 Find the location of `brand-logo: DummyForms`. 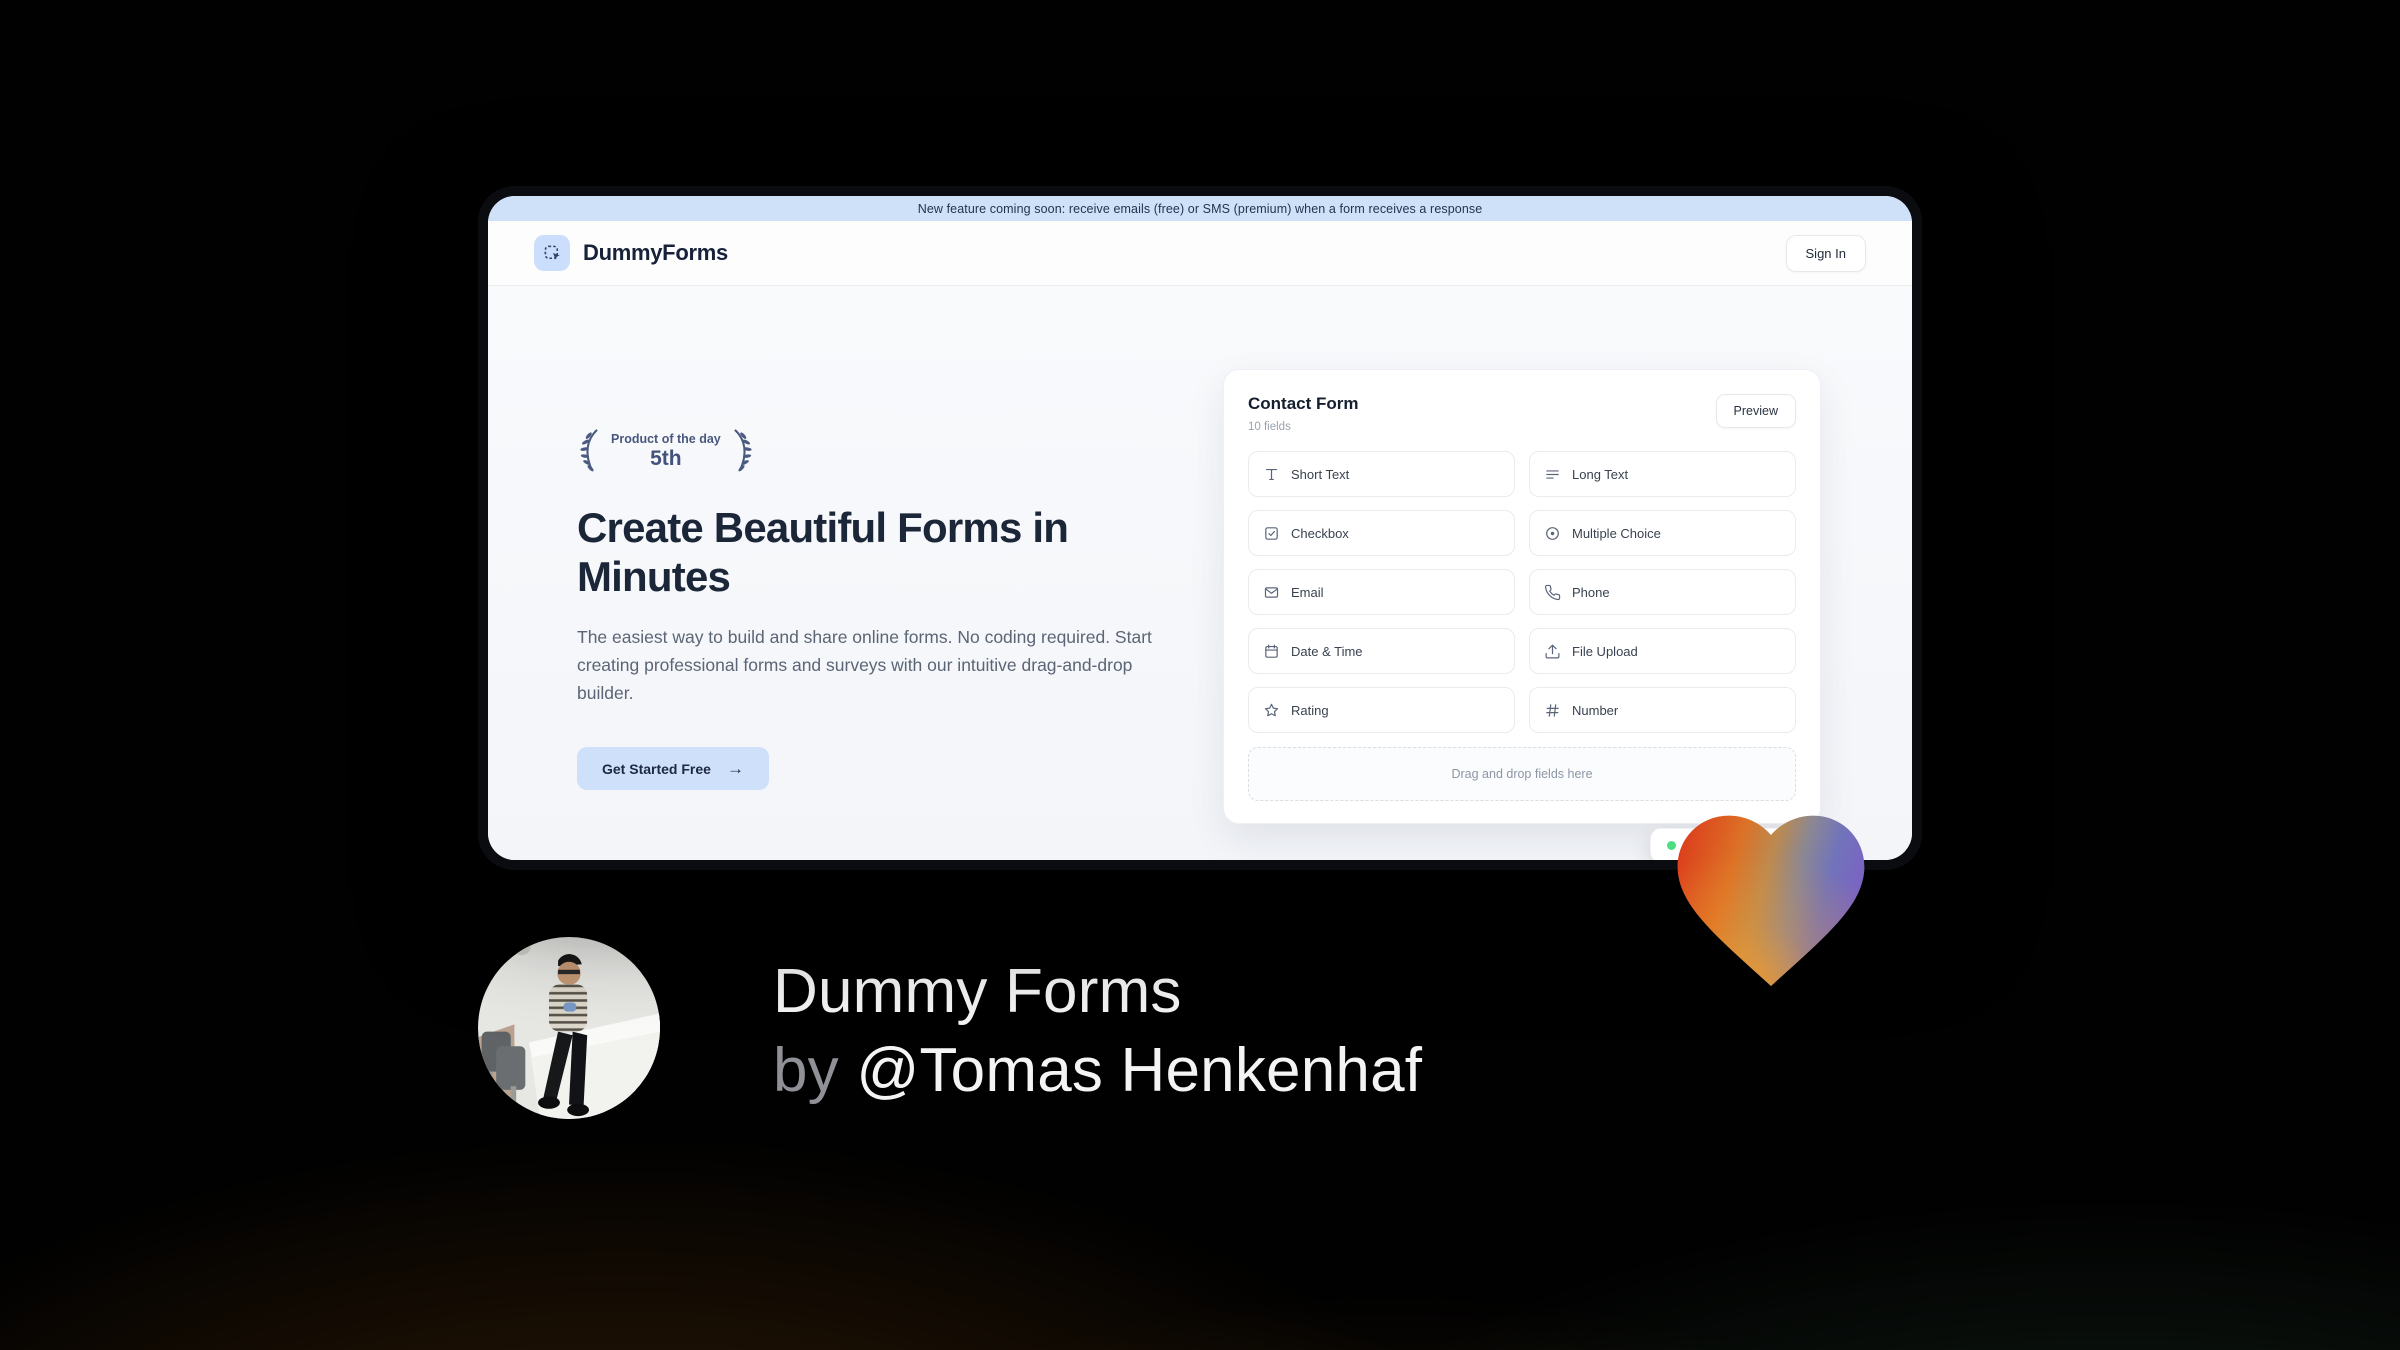

brand-logo: DummyForms is located at coordinates (631, 253).